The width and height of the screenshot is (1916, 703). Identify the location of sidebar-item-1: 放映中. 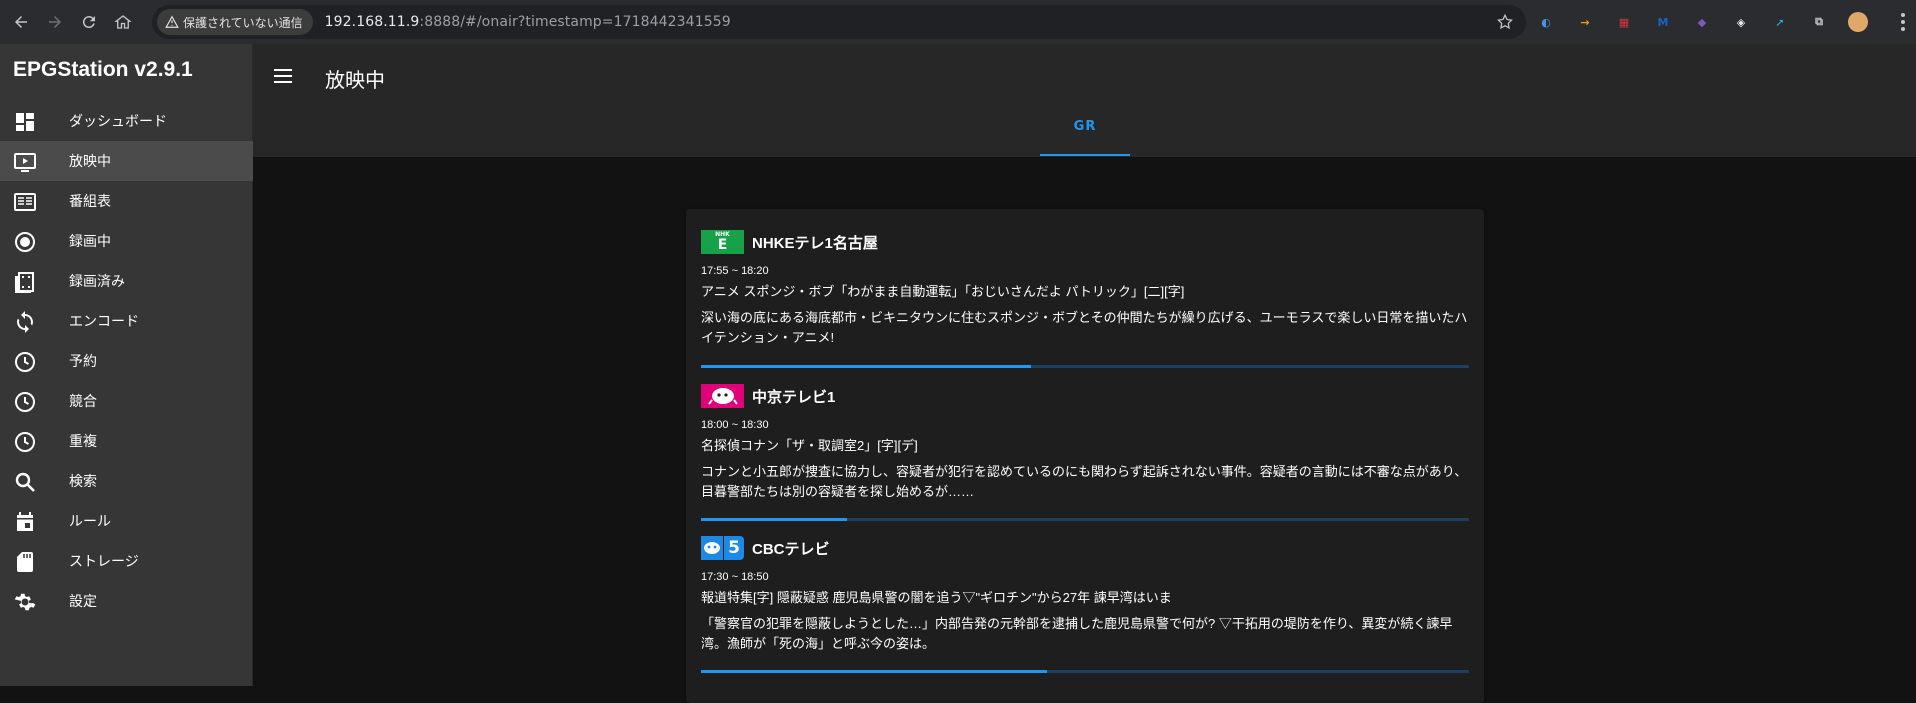
(126, 161).